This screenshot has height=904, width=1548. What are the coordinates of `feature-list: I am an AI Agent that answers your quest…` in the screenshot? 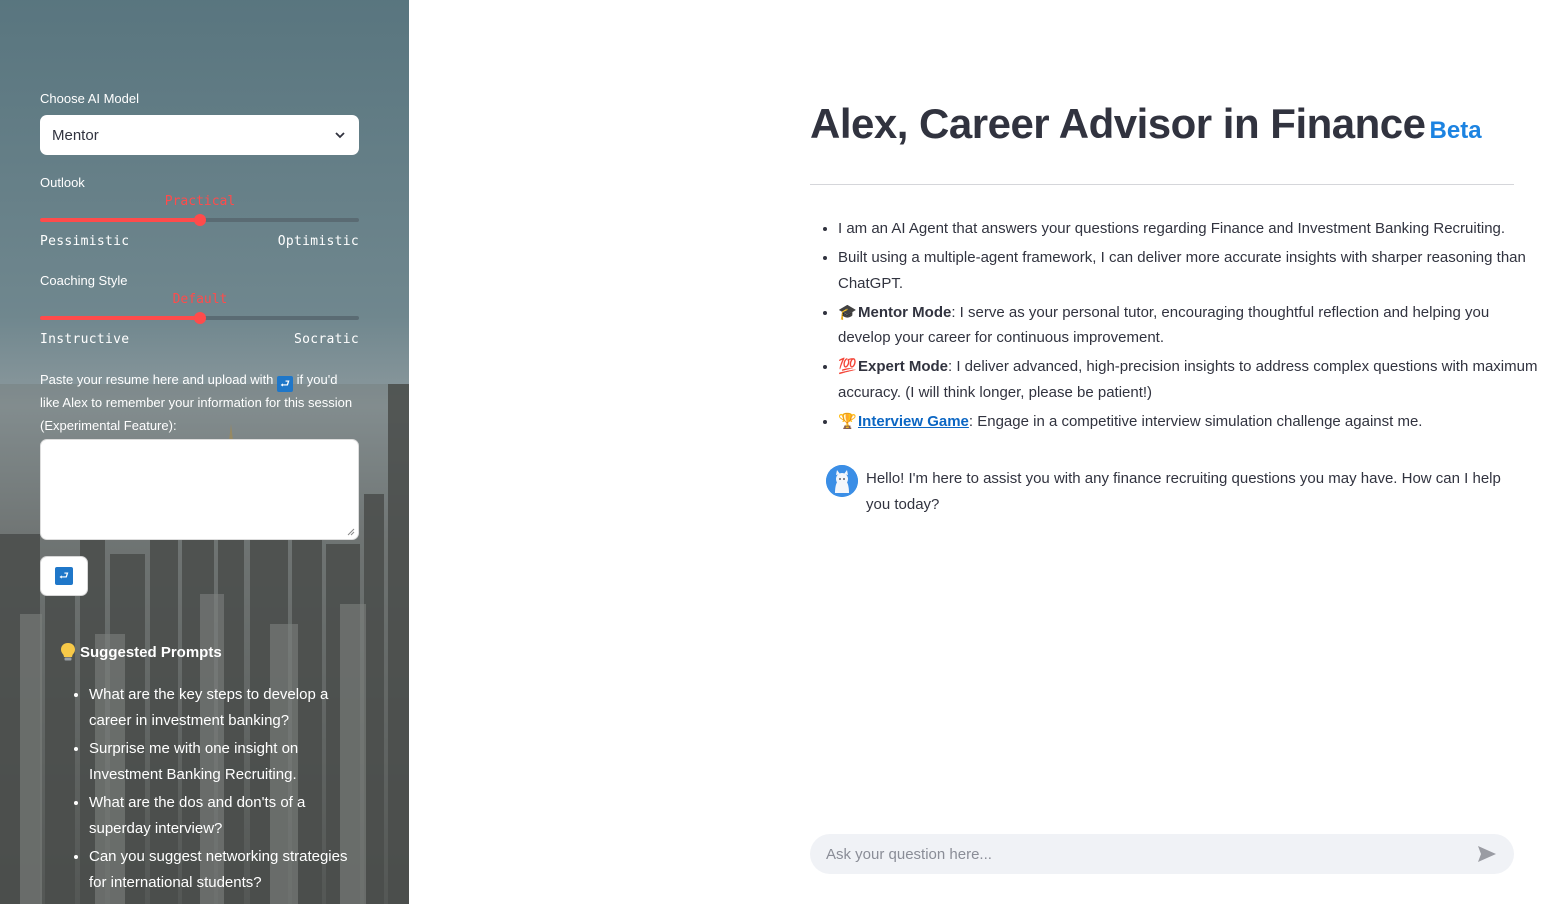 It's located at (1176, 327).